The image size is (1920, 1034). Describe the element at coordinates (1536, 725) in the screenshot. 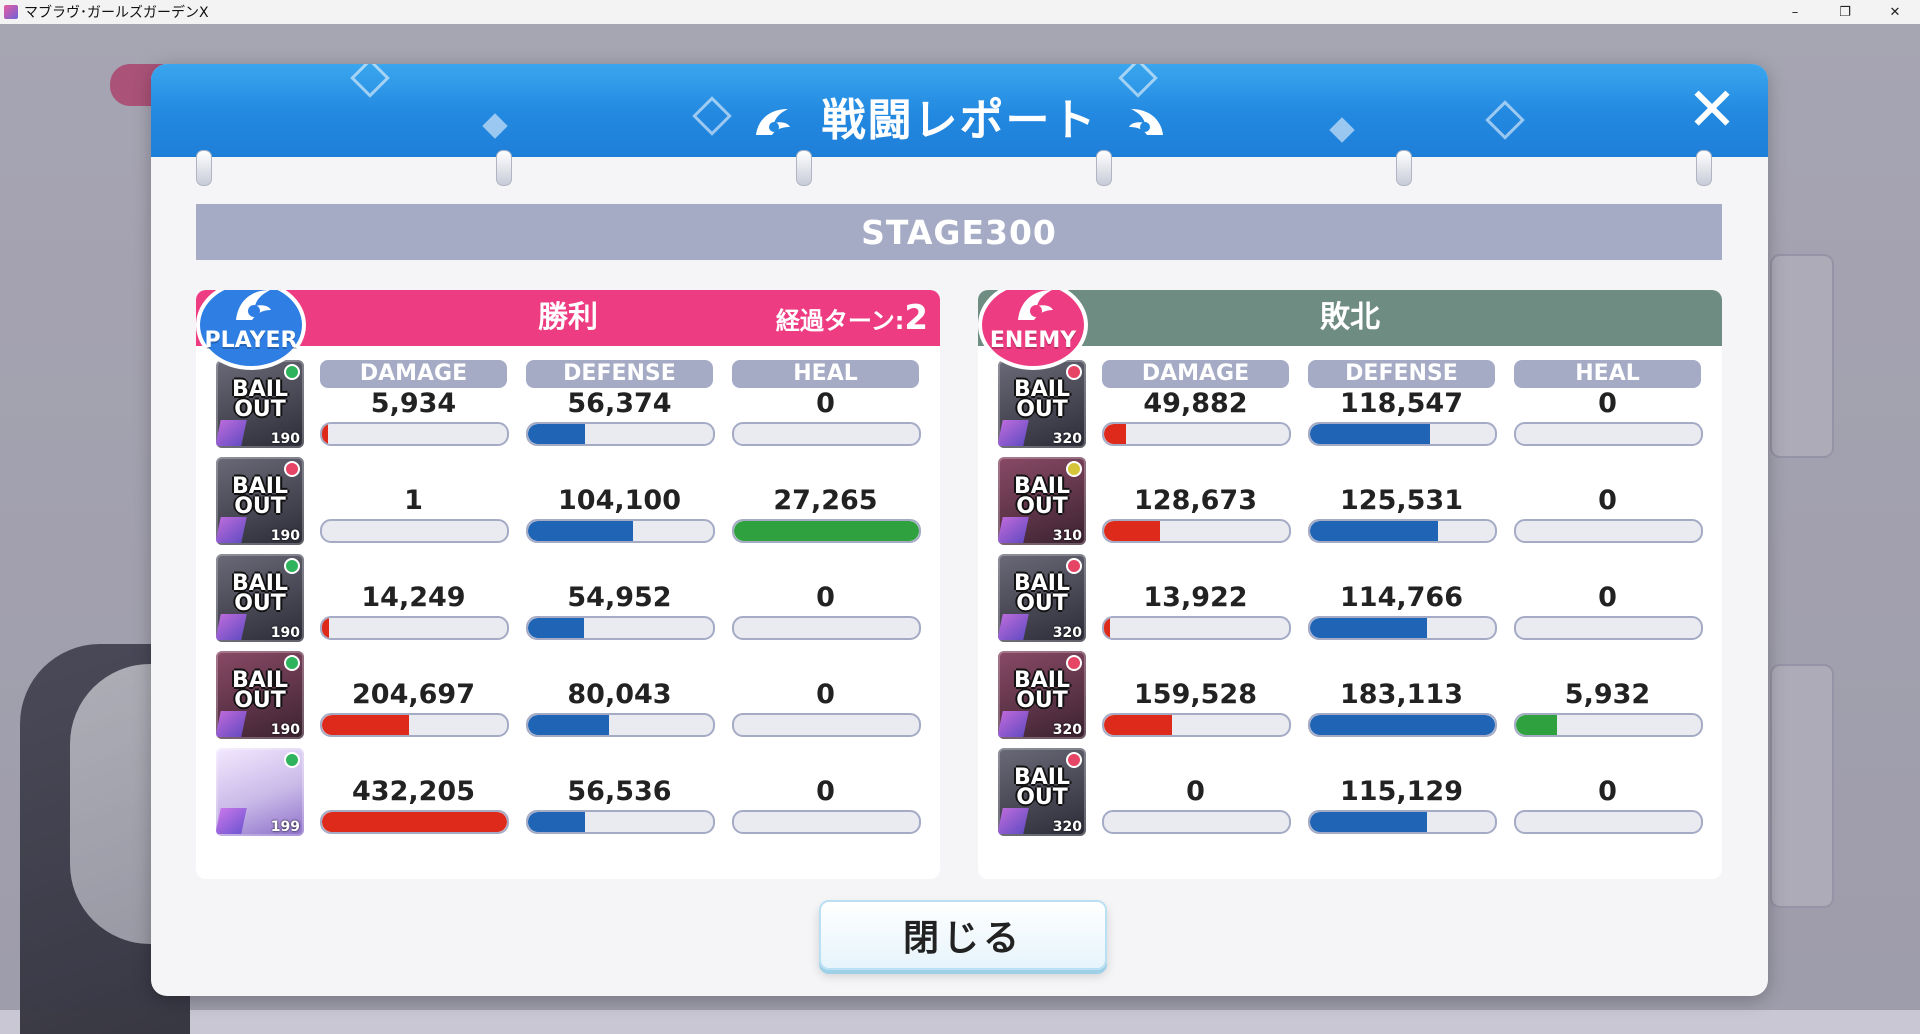

I see `heal-bar-fill` at that location.